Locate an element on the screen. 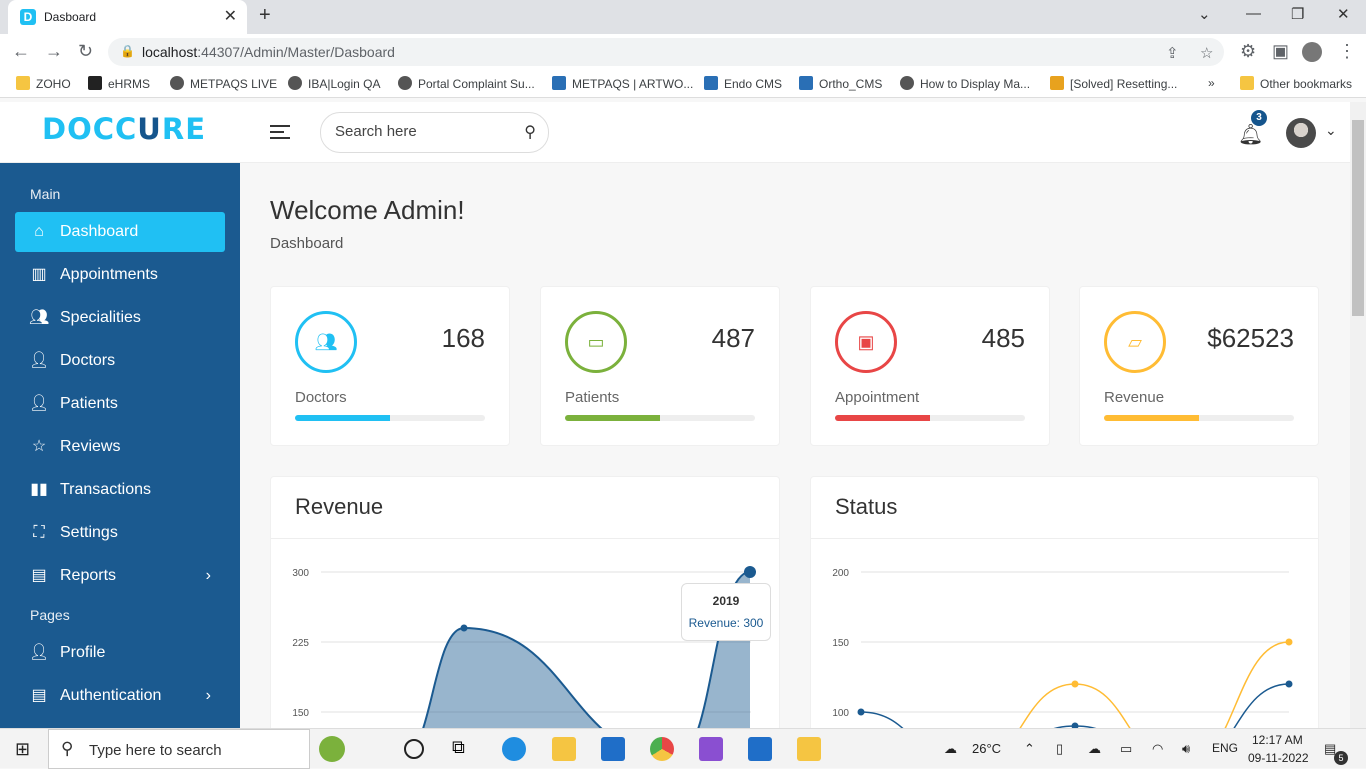 Image resolution: width=1366 pixels, height=769 pixels. volume-icon: 🔊︎ is located at coordinates (1186, 749).